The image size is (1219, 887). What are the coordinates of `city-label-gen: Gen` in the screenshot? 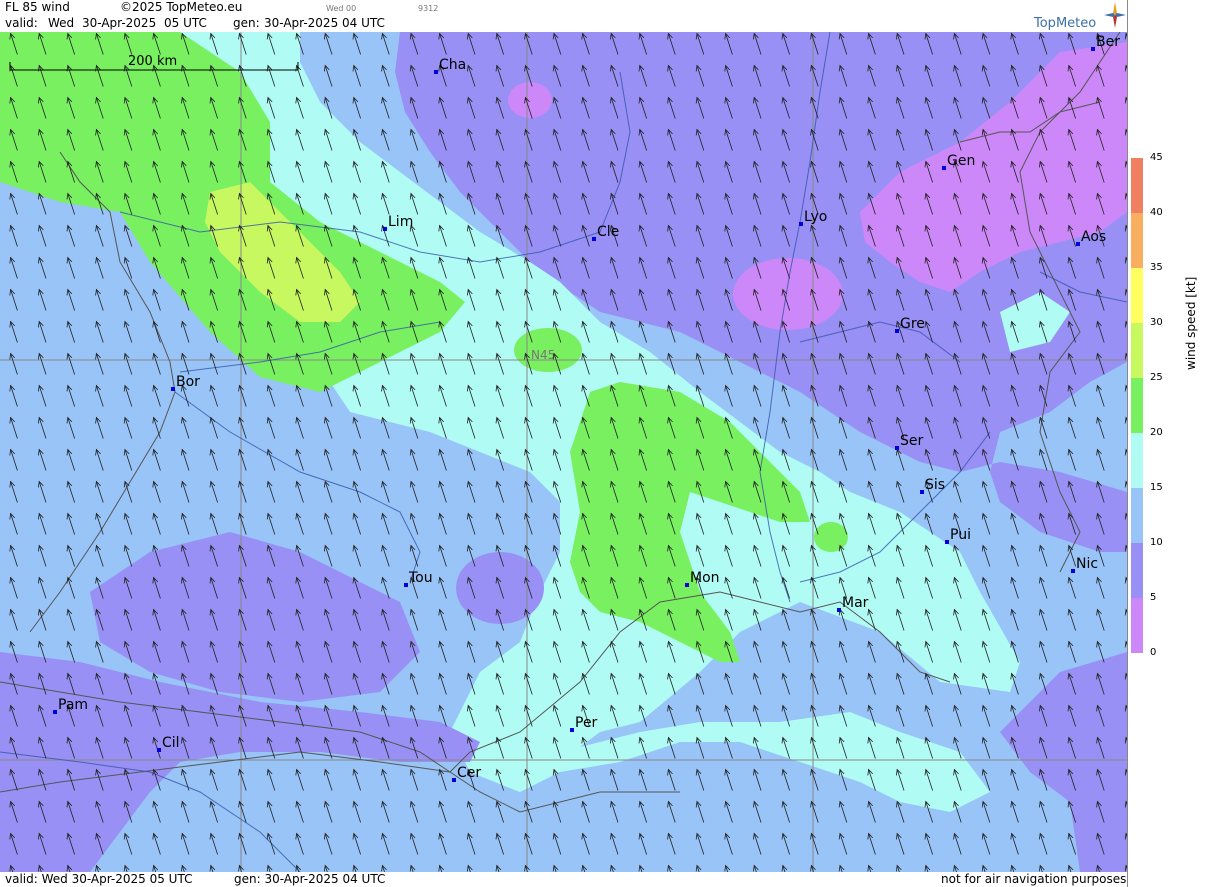 It's located at (961, 161).